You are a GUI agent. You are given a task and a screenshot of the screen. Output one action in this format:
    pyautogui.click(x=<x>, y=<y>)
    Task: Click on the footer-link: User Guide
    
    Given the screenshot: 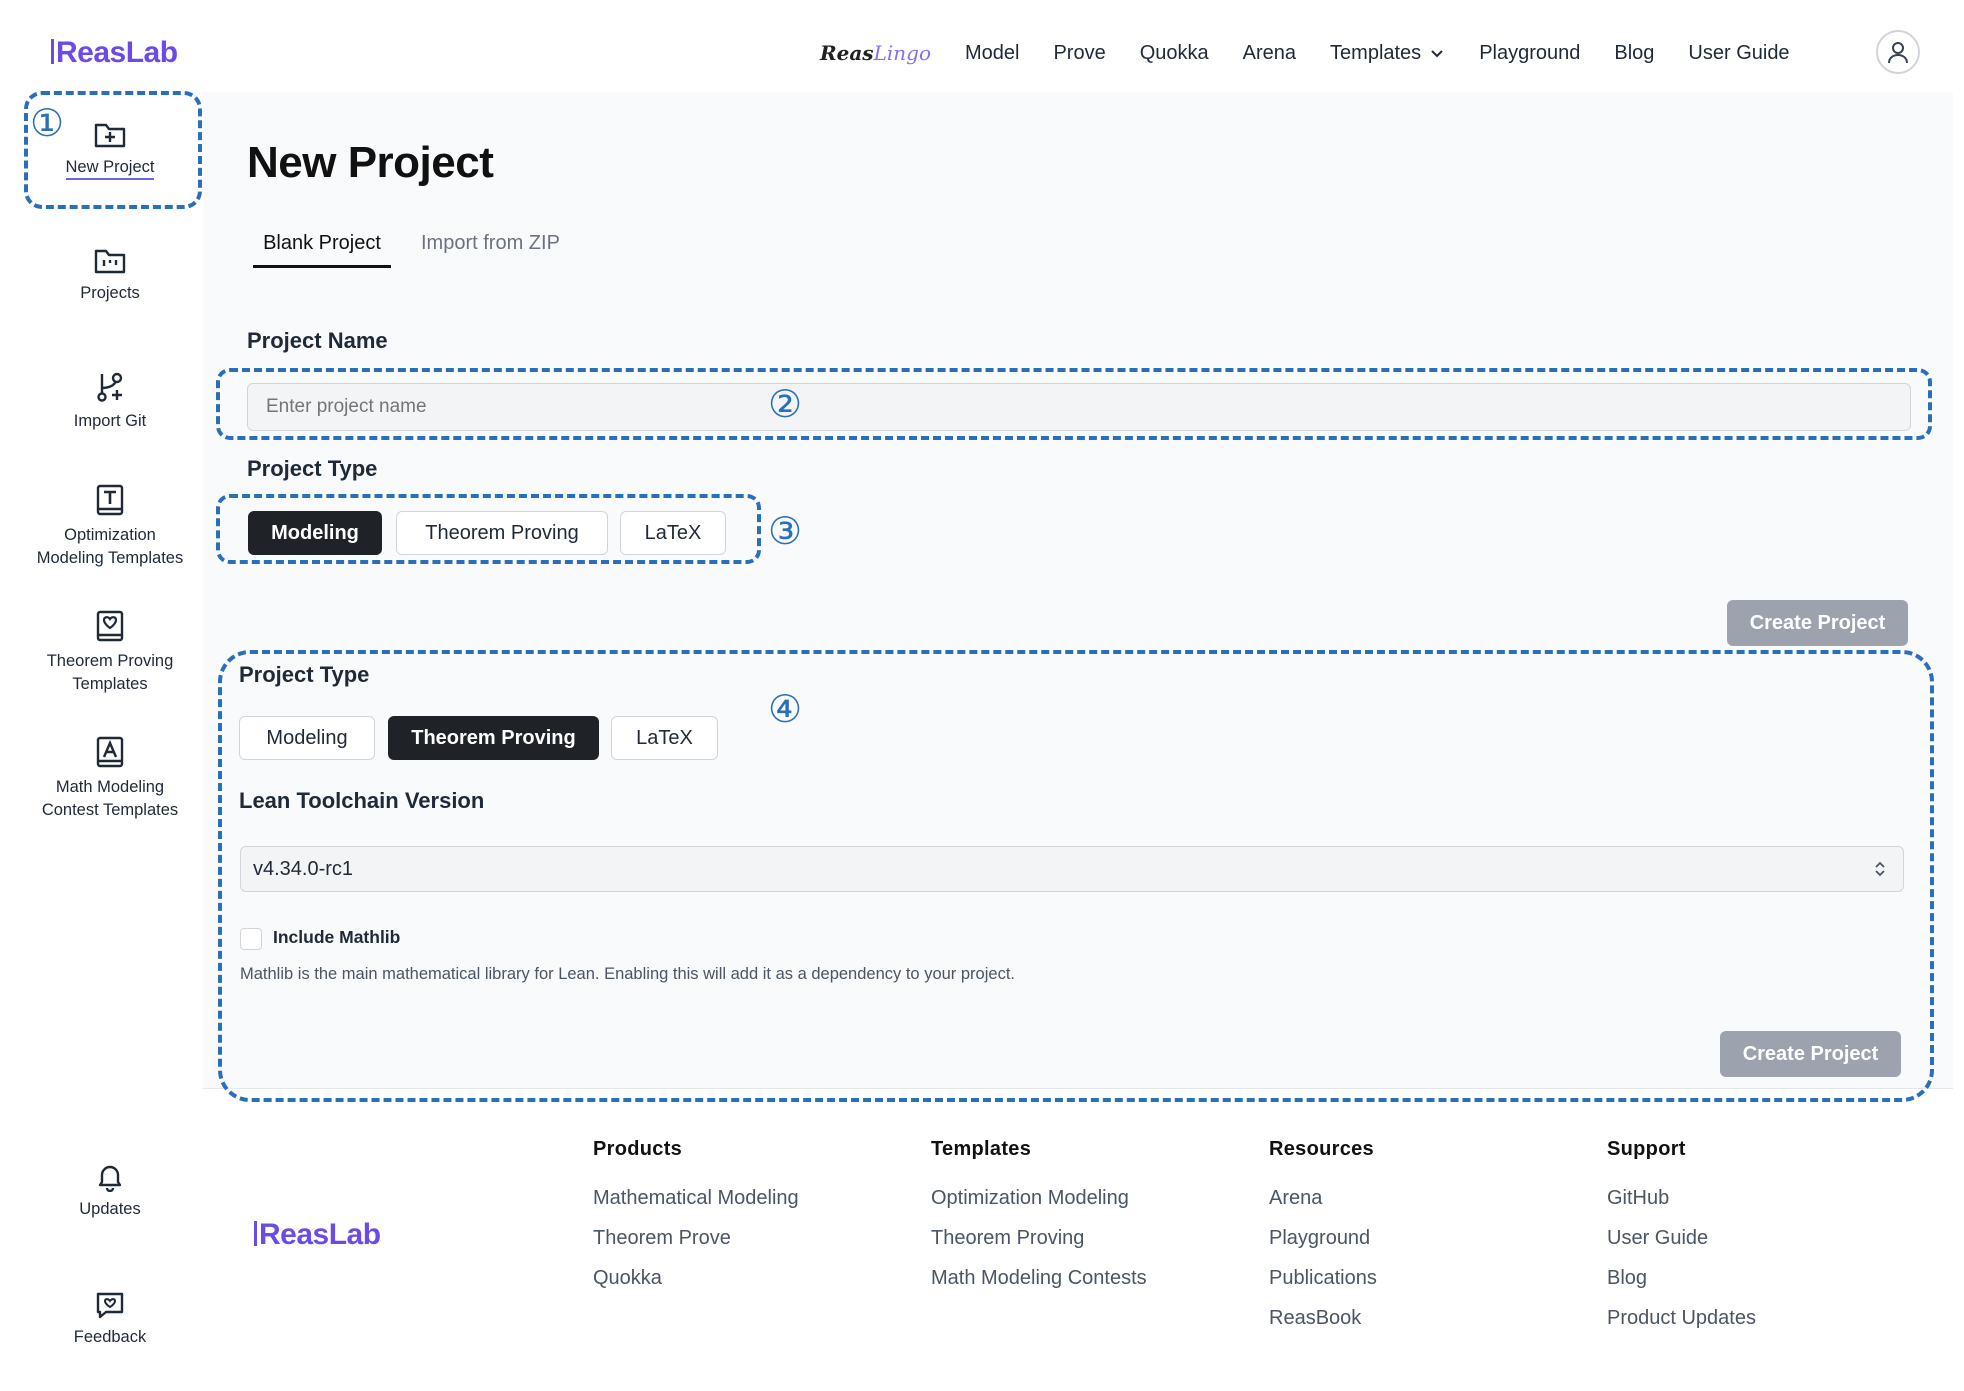 What is the action you would take?
    pyautogui.click(x=1657, y=1238)
    